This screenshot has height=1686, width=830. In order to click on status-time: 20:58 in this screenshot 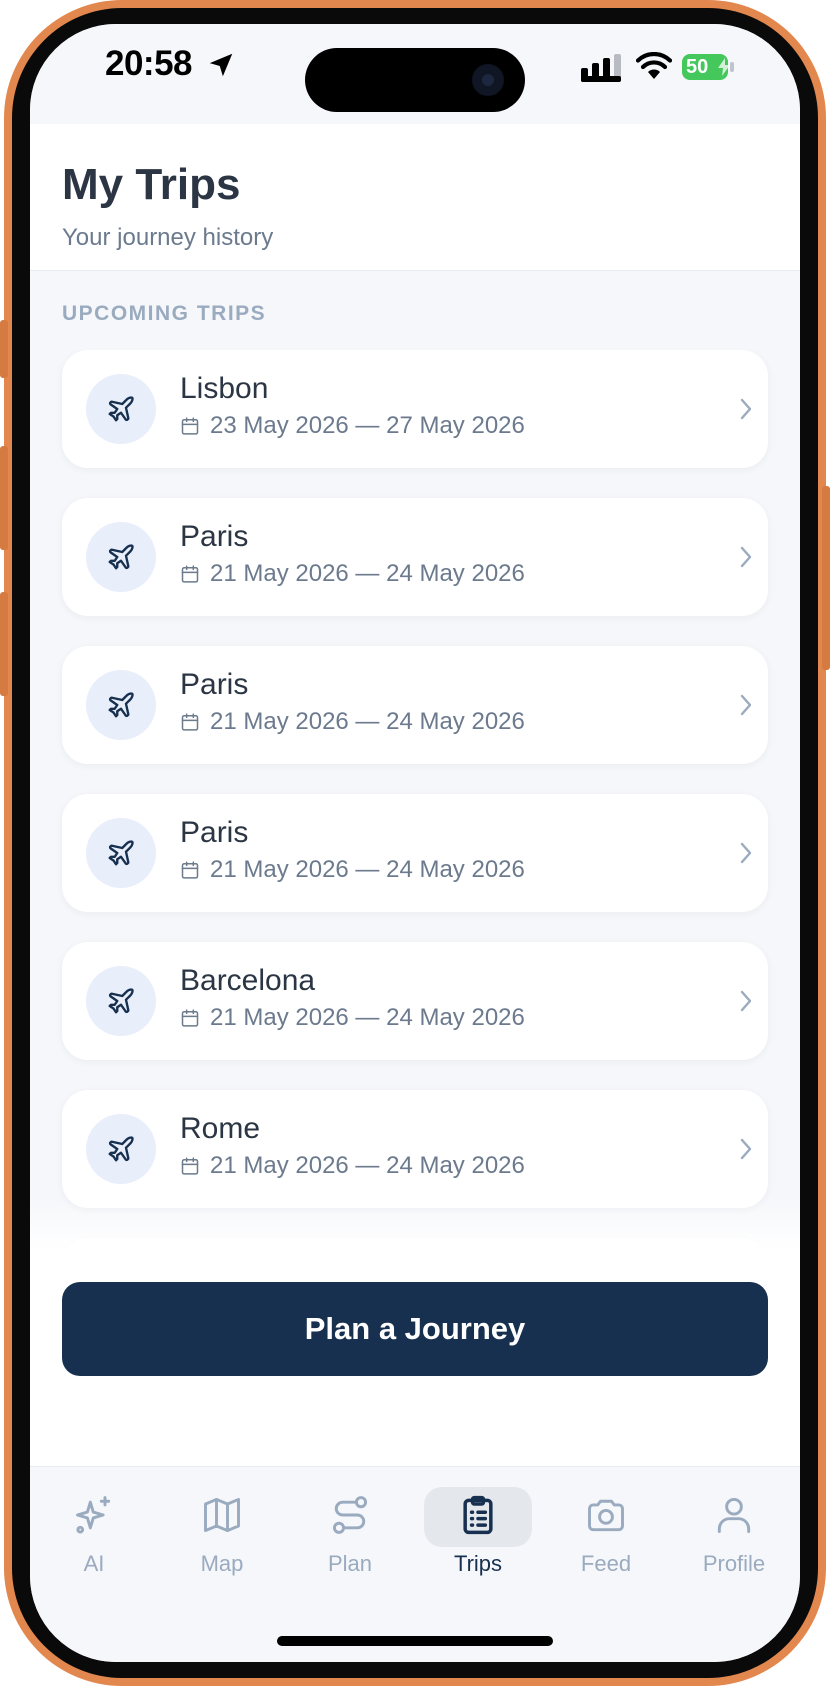, I will do `click(149, 63)`.